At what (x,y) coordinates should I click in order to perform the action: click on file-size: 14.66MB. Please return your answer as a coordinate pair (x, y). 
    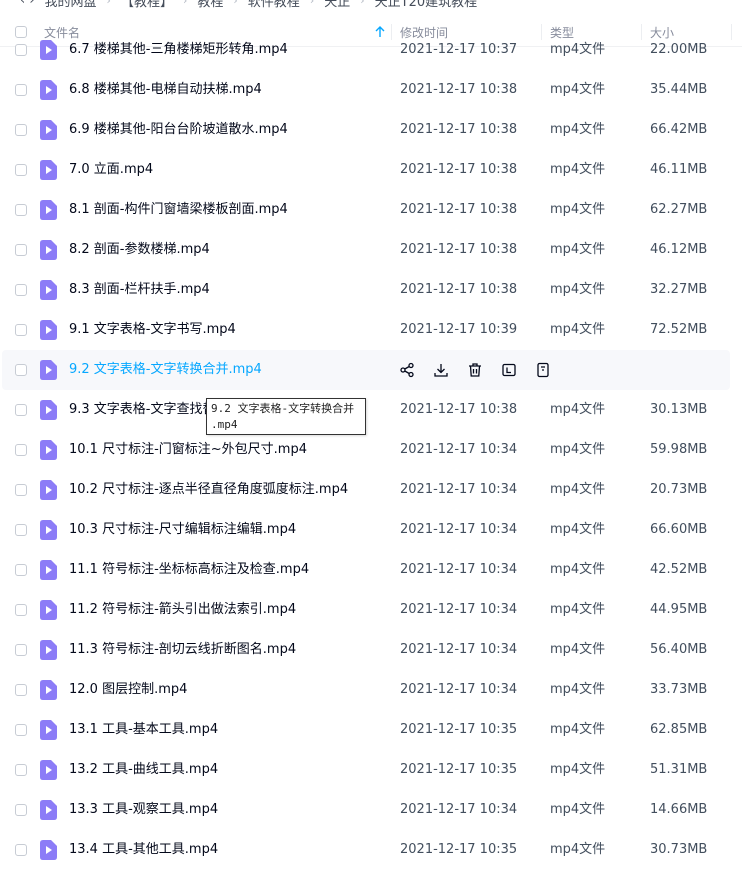
    Looking at the image, I should click on (679, 809).